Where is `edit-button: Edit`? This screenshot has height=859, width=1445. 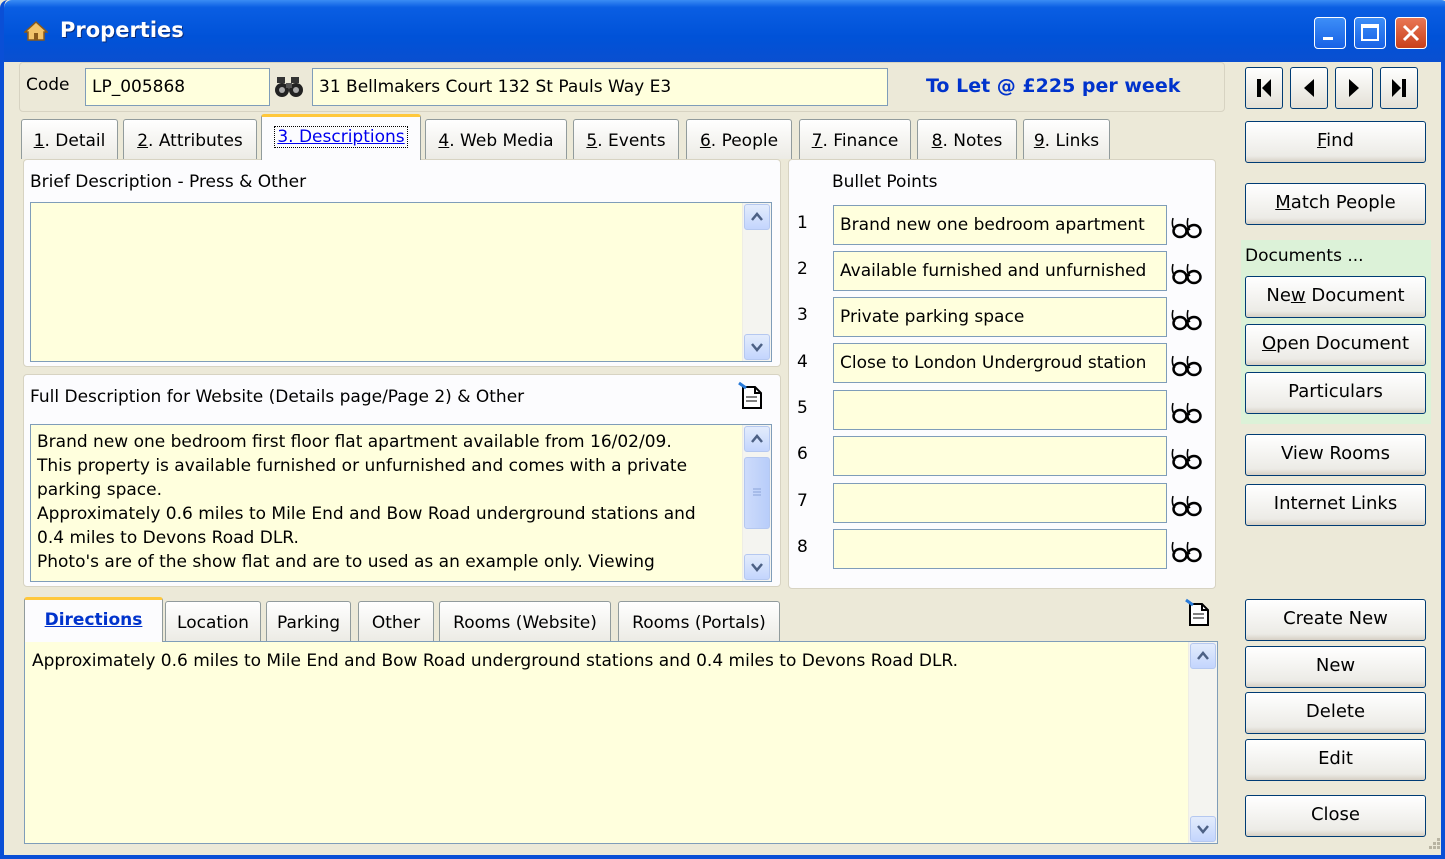
edit-button: Edit is located at coordinates (1335, 760).